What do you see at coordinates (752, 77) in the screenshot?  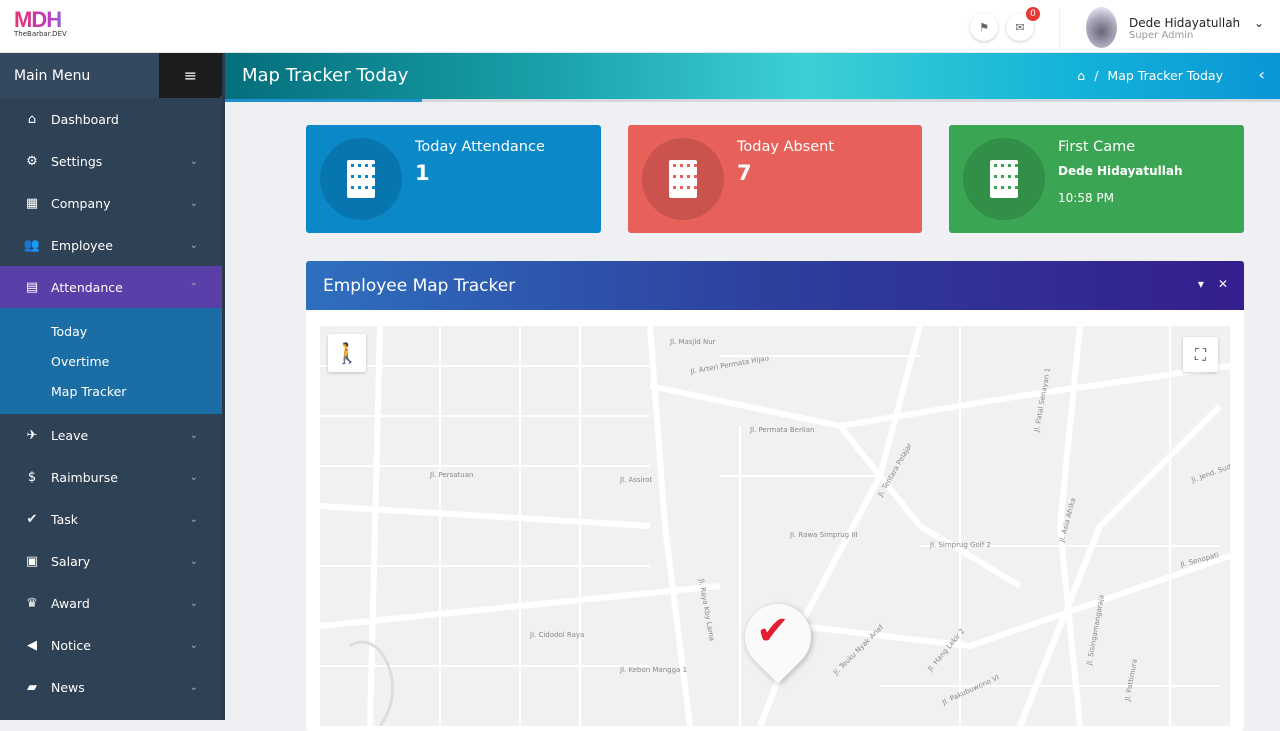 I see `page-title-bar: Map Tracker Today ⌂ / Map Tracker Today ‹` at bounding box center [752, 77].